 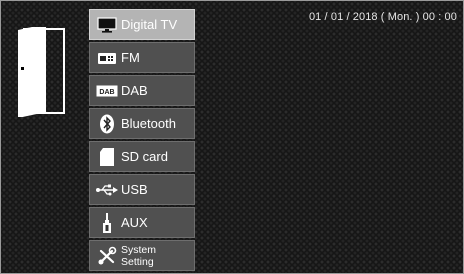 What do you see at coordinates (107, 124) in the screenshot?
I see `bluetooth-icon` at bounding box center [107, 124].